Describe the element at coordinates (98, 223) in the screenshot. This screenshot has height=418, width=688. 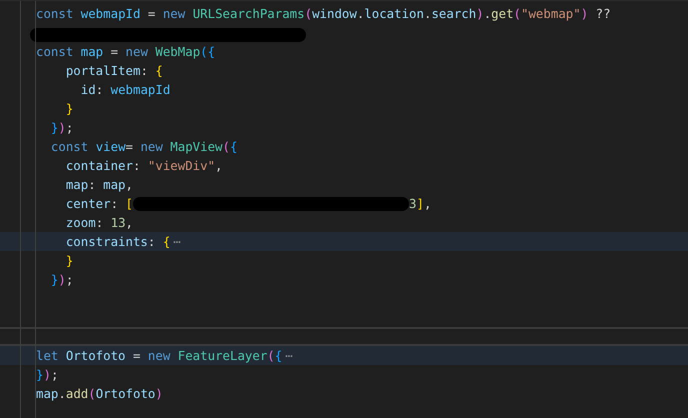
I see `code-line: zoom: 13,` at that location.